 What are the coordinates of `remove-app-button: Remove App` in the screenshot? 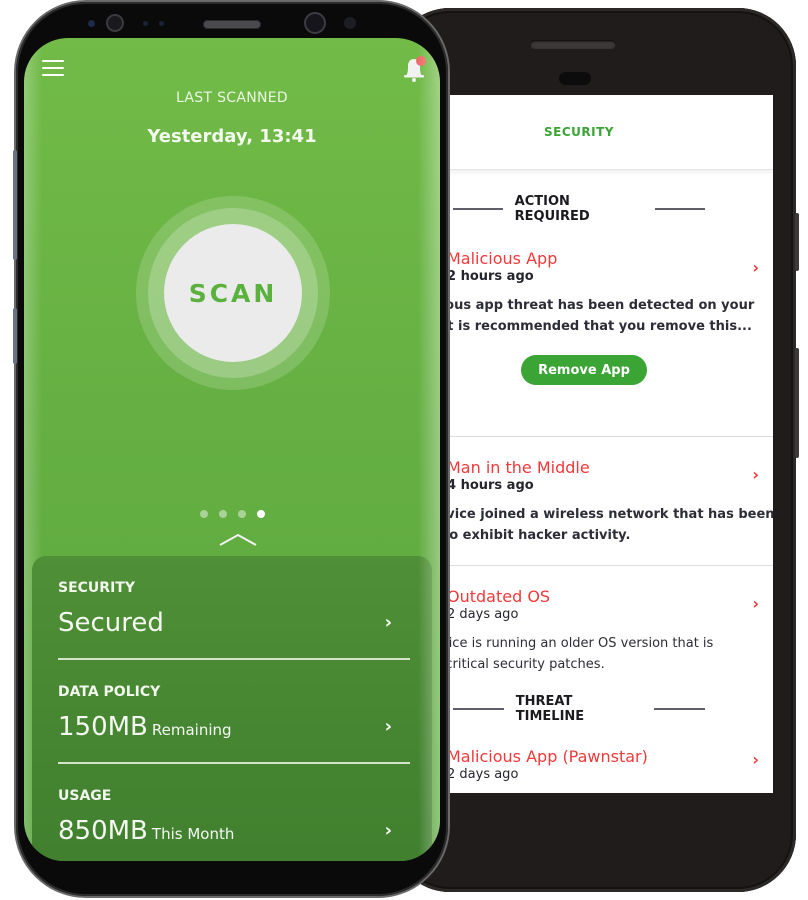 It's located at (584, 370).